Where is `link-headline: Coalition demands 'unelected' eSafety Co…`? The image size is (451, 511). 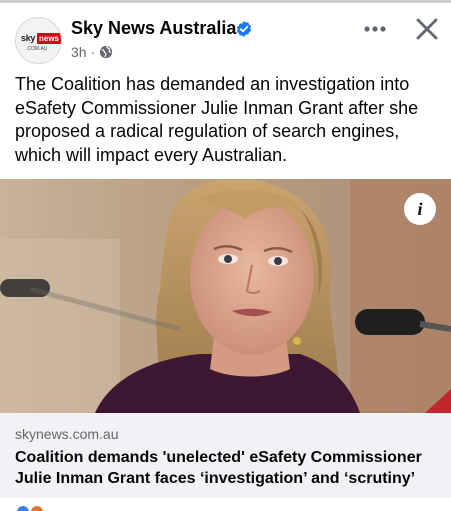 link-headline: Coalition demands 'unelected' eSafety Co… is located at coordinates (218, 468).